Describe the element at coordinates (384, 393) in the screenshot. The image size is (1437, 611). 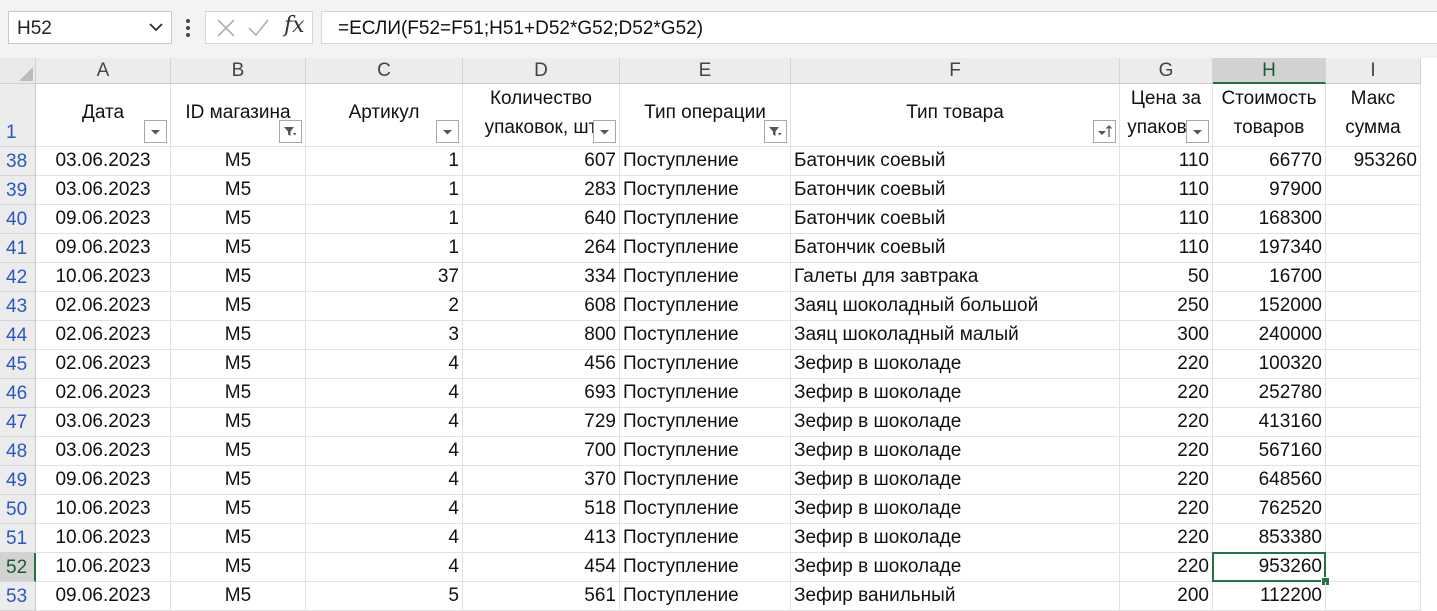
I see `cell-c46: 4` at that location.